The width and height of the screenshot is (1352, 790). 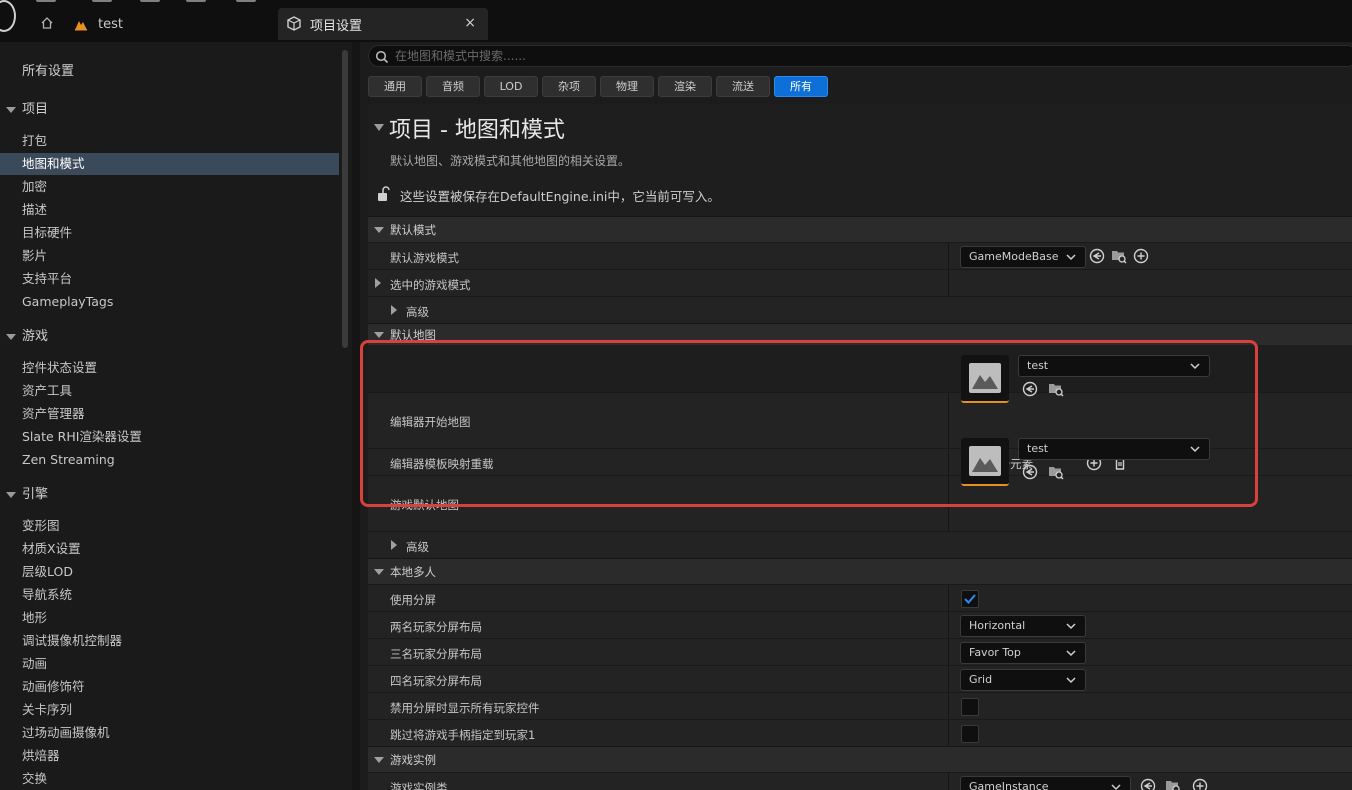 What do you see at coordinates (985, 379) in the screenshot?
I see `editor-startup-map-thumbnail` at bounding box center [985, 379].